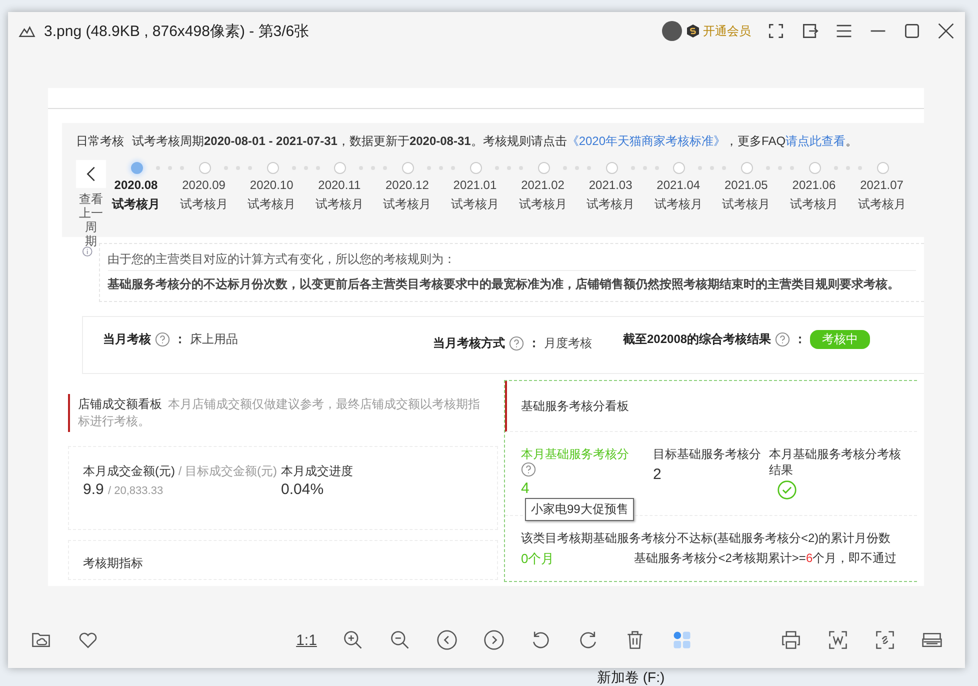  What do you see at coordinates (746, 195) in the screenshot?
I see `month-tab: 2021.05 试考核月` at bounding box center [746, 195].